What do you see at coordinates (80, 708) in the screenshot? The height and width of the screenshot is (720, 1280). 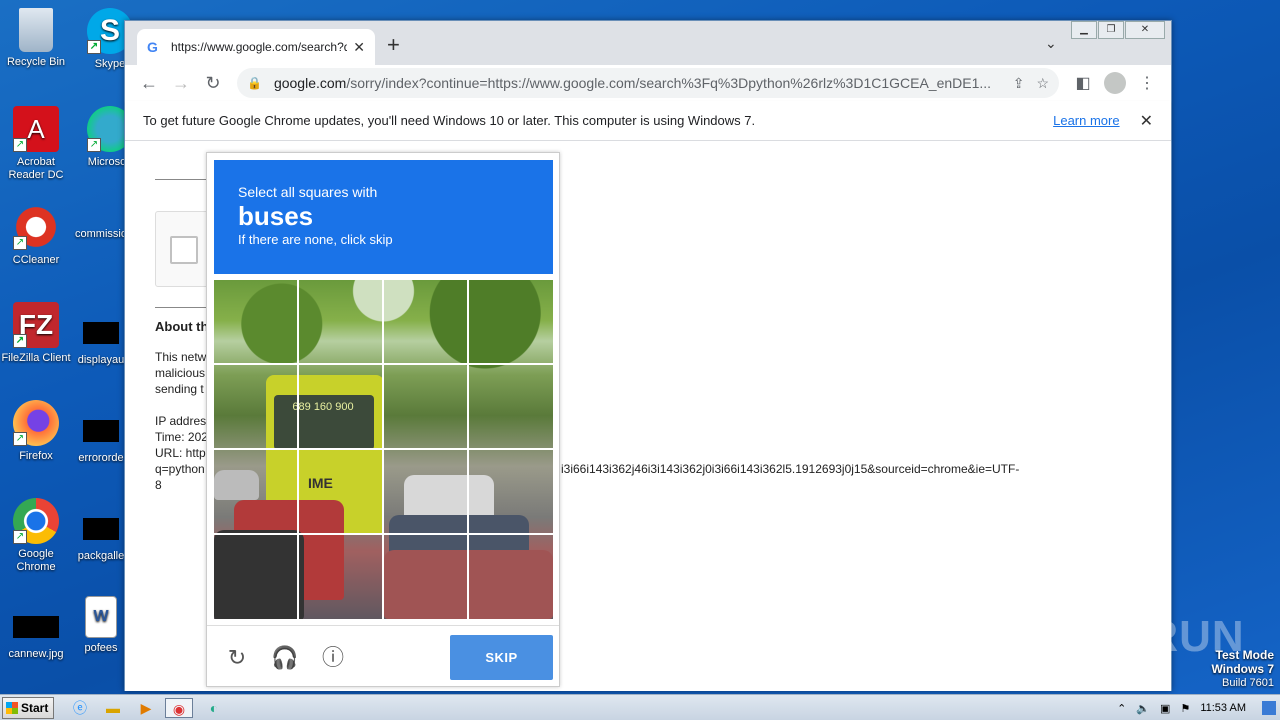 I see `ie-taskbar-icon: ⓔ` at bounding box center [80, 708].